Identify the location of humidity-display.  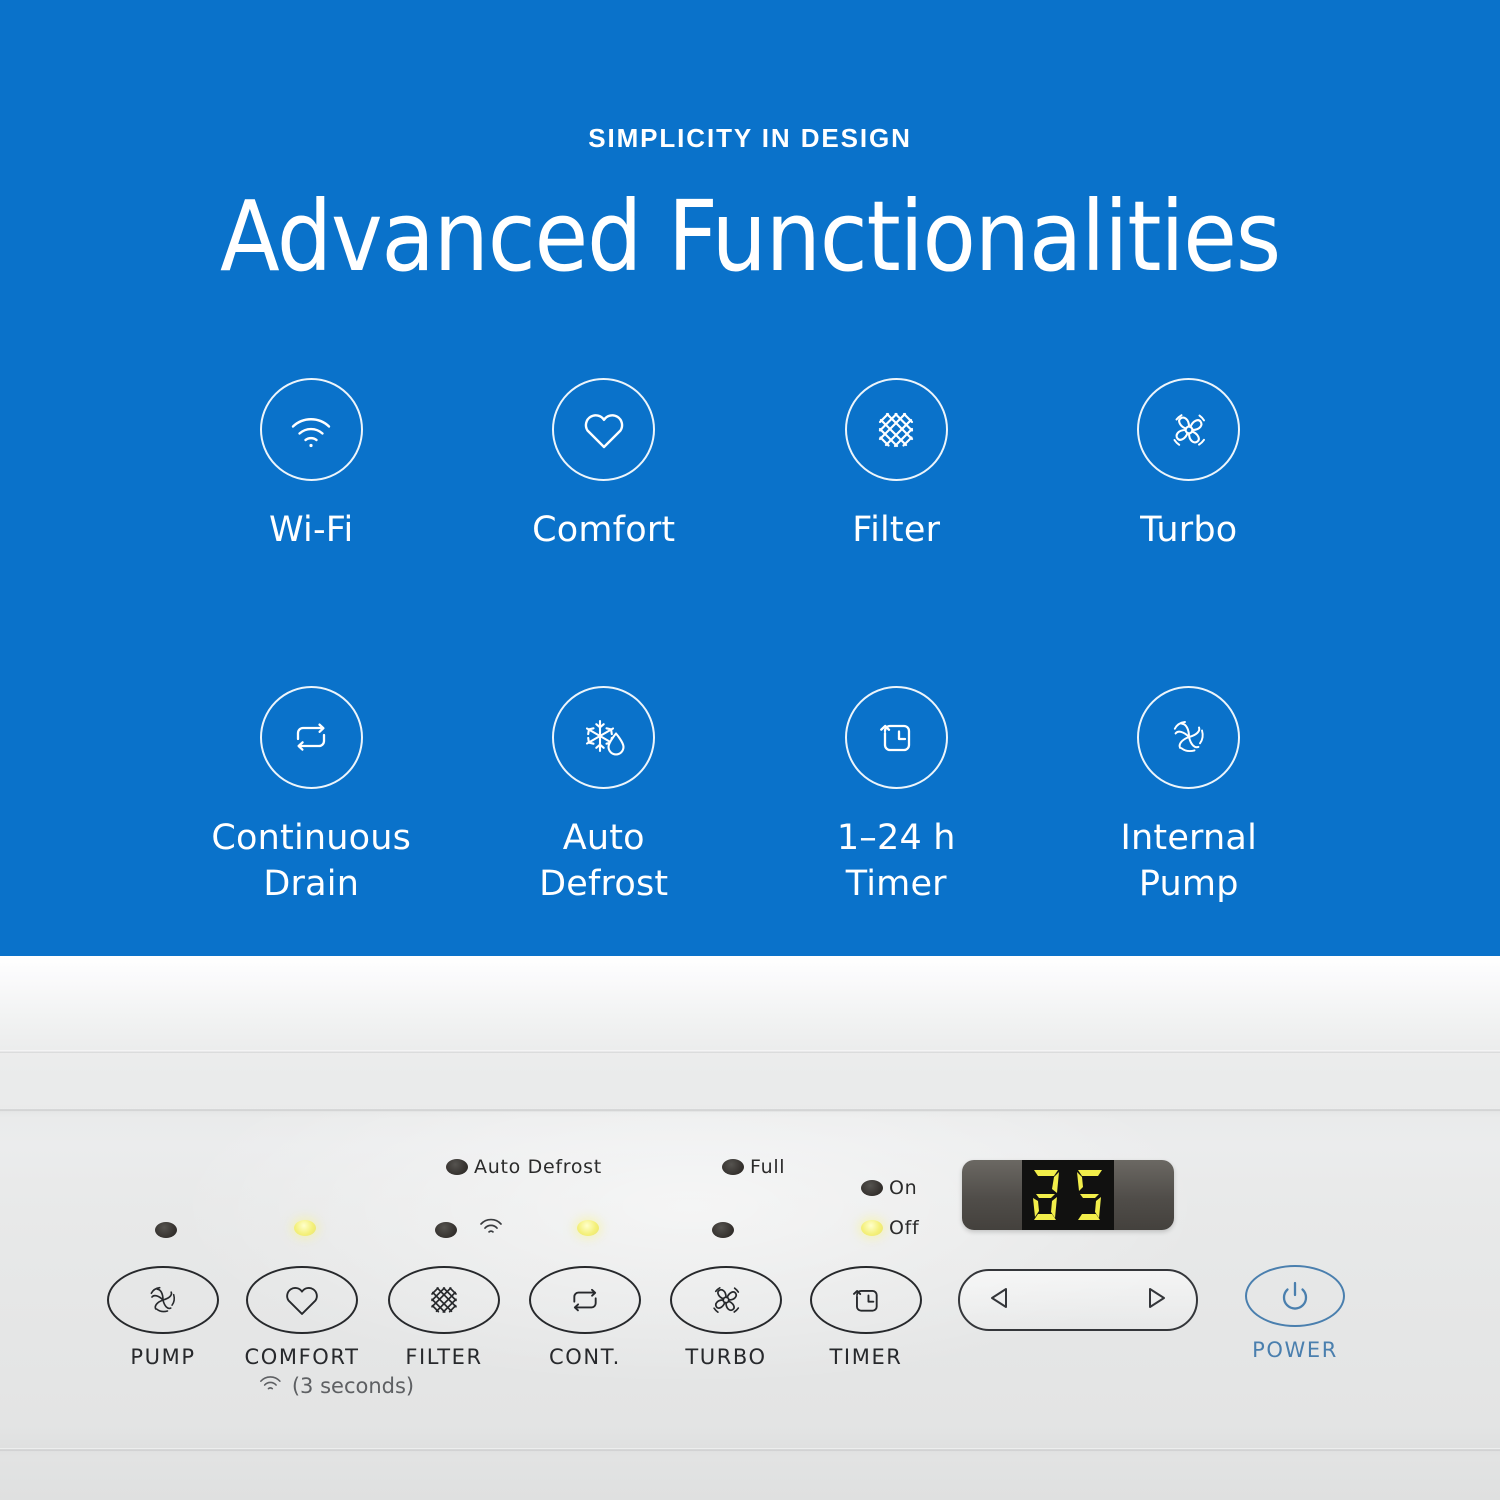
(1068, 1195).